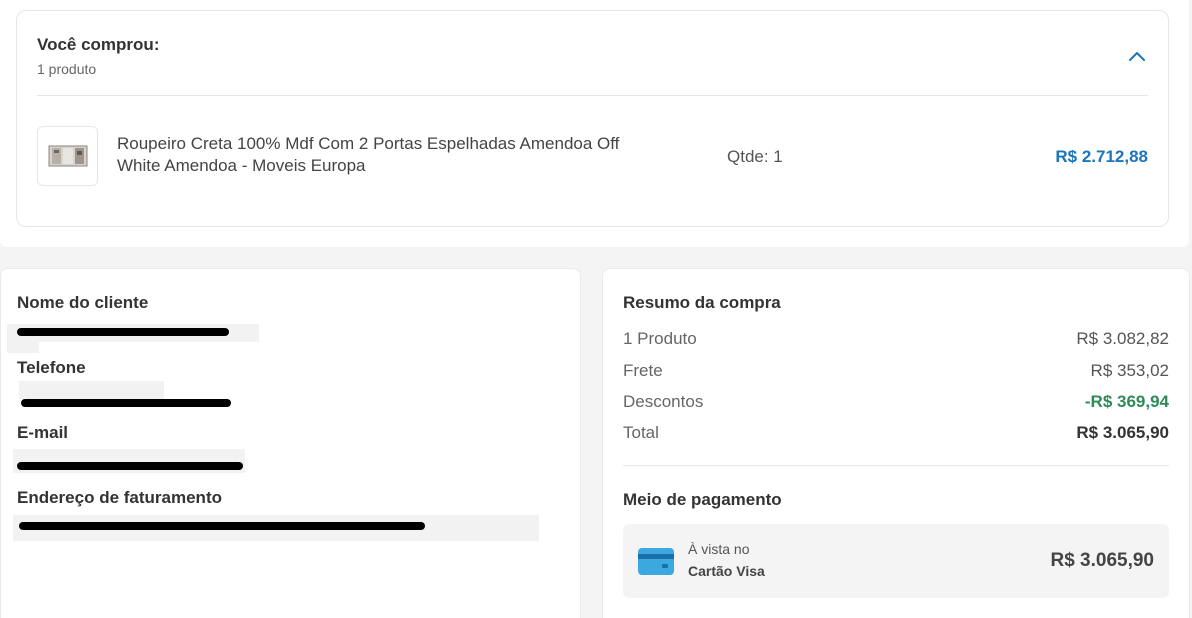 The width and height of the screenshot is (1192, 618). What do you see at coordinates (43, 432) in the screenshot?
I see `email-label: E-mail` at bounding box center [43, 432].